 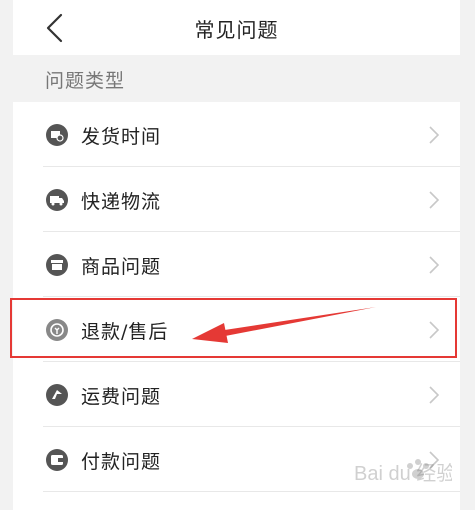 What do you see at coordinates (57, 460) in the screenshot?
I see `wallet-icon` at bounding box center [57, 460].